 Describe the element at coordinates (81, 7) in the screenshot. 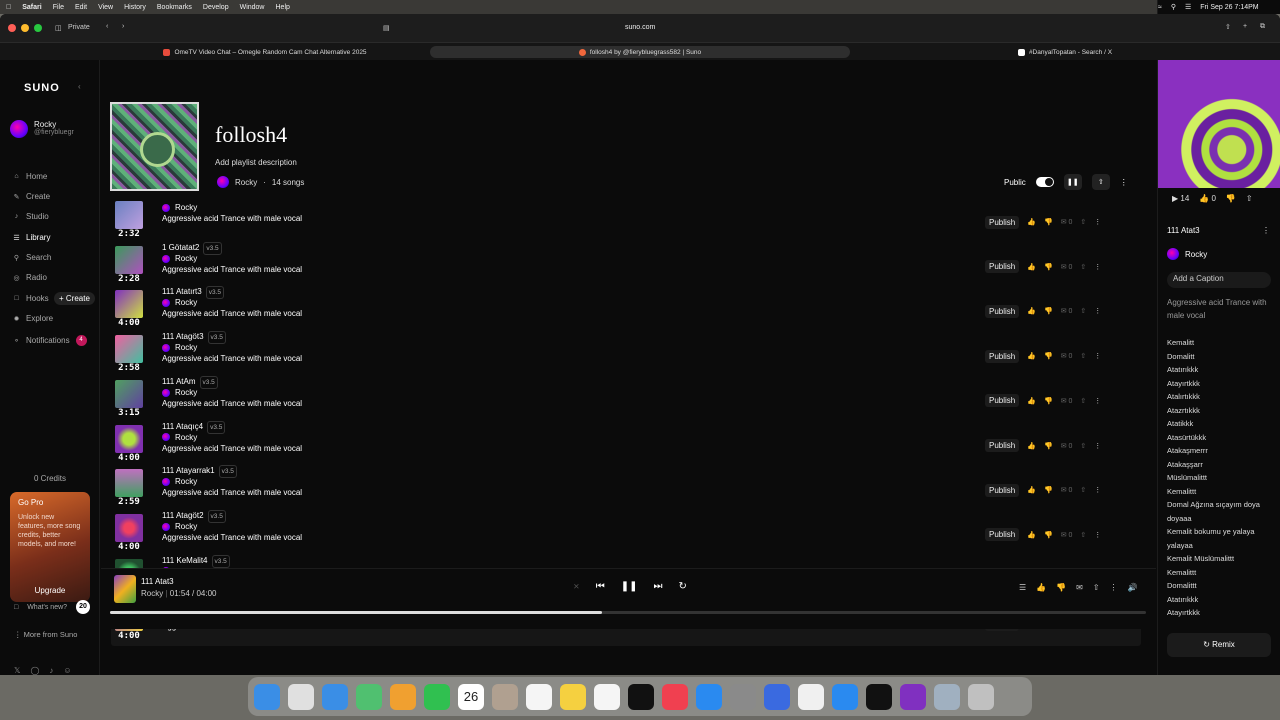

I see `menu-edit: Edit` at that location.